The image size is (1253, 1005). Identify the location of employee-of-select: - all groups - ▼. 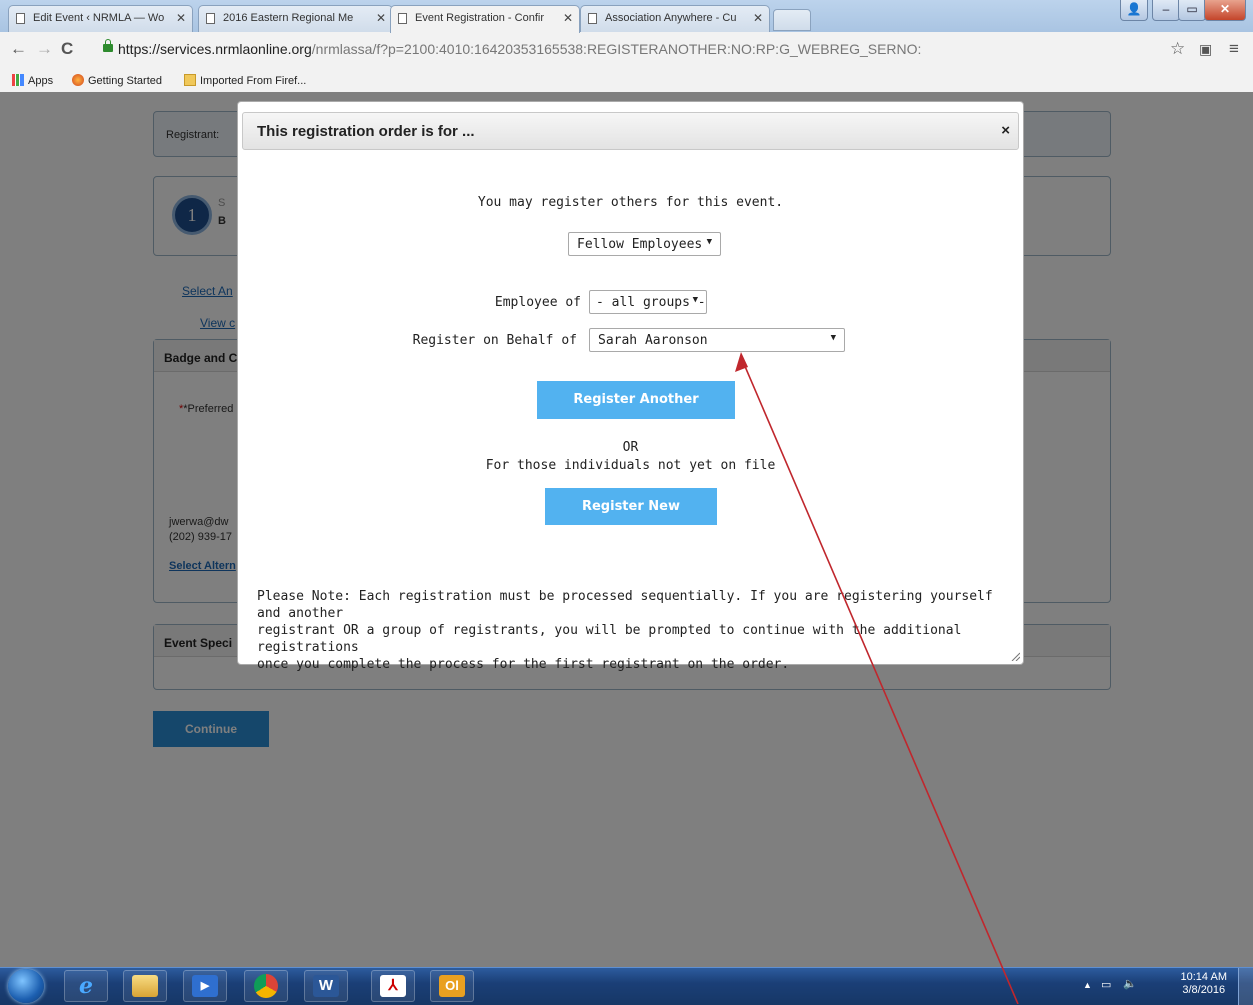
(648, 302).